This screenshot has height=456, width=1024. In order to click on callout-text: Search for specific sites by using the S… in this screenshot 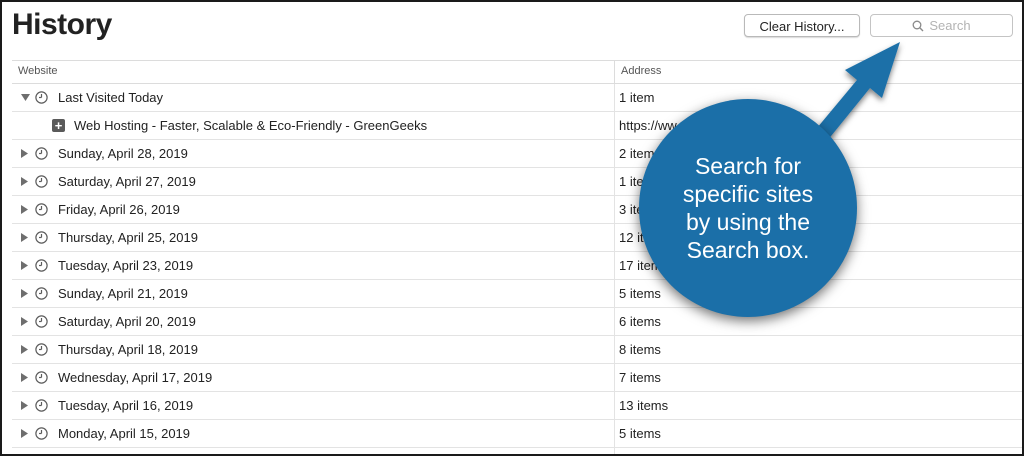, I will do `click(748, 208)`.